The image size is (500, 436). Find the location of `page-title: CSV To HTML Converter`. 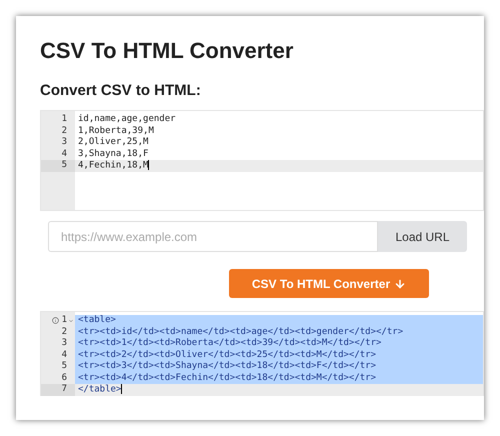

page-title: CSV To HTML Converter is located at coordinates (167, 51).